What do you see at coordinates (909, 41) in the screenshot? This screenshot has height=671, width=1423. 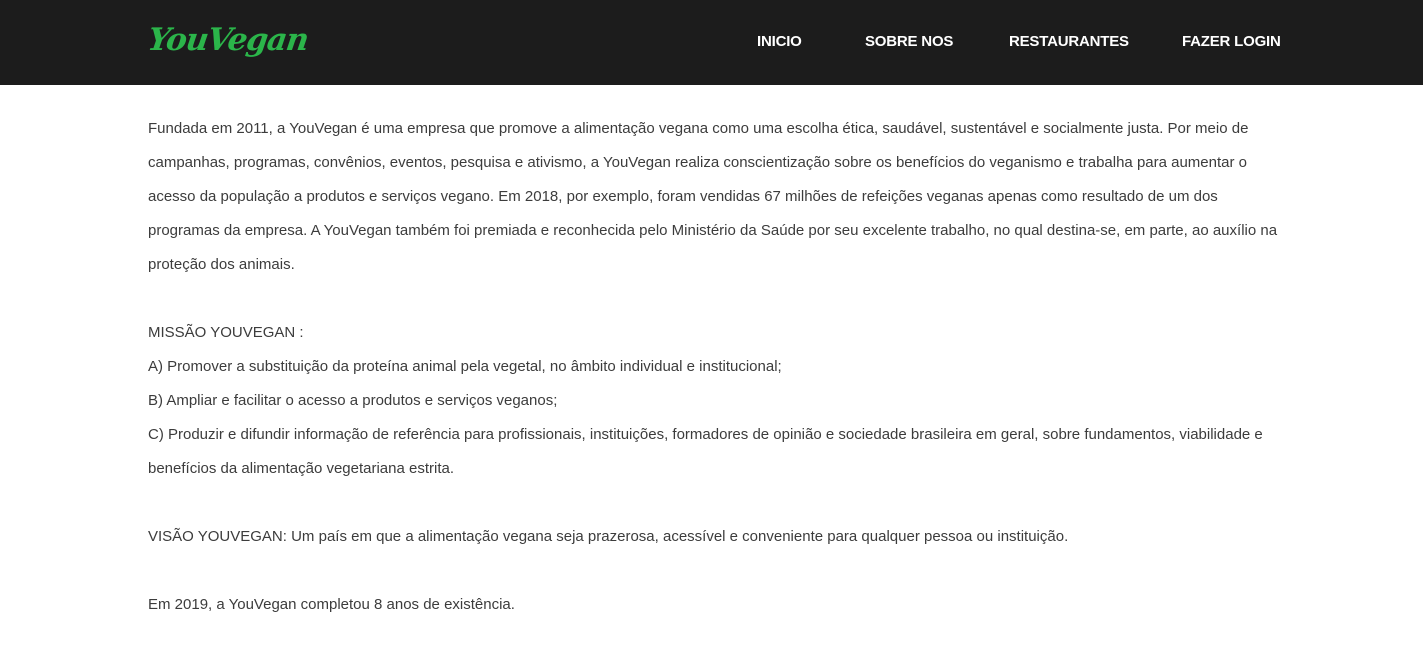 I see `nav-link-sobre-nos: SOBRE NOS` at bounding box center [909, 41].